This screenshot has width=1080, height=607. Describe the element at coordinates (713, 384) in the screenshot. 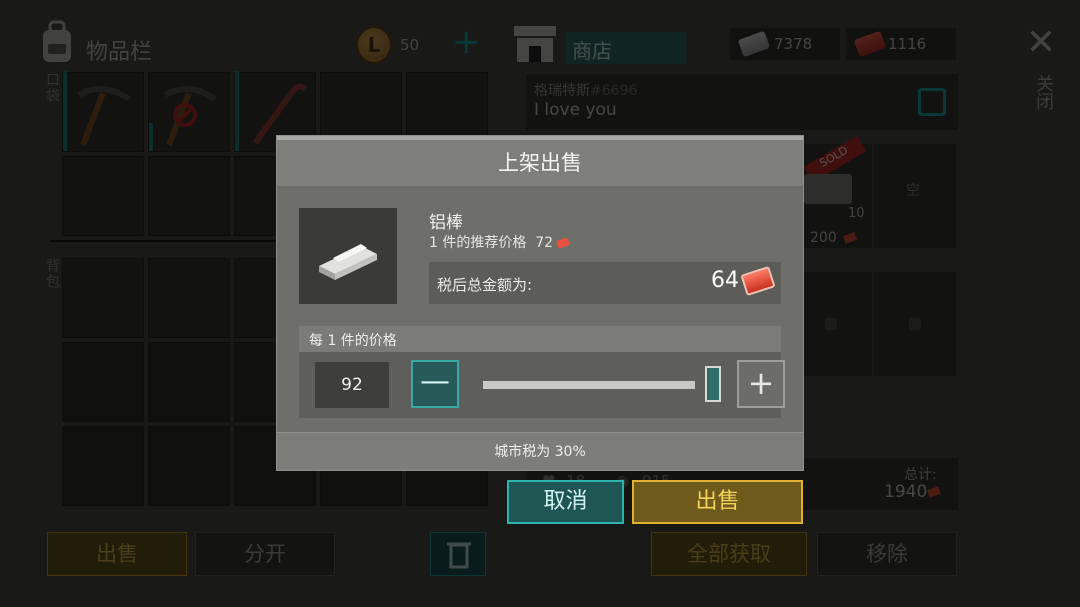

I see `price-slider-thumb` at that location.